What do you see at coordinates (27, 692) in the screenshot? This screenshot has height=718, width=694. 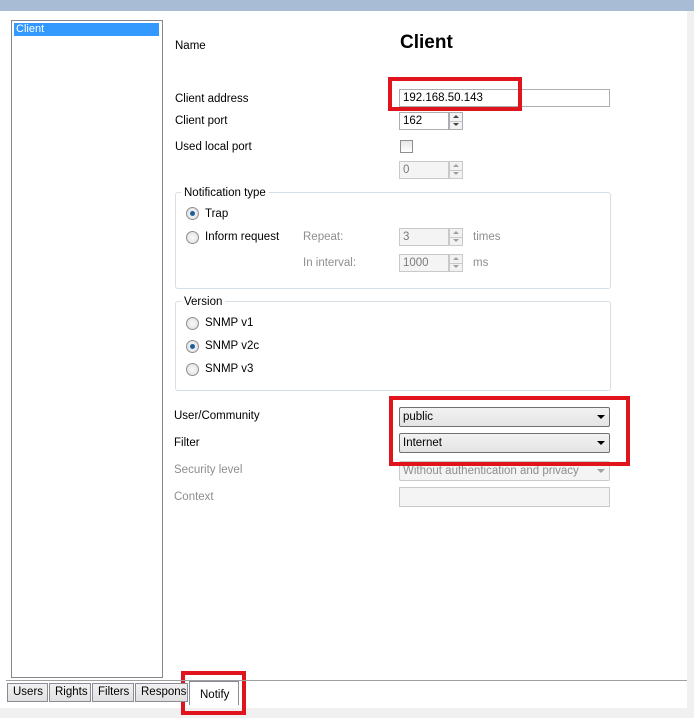 I see `tab-users: Users` at bounding box center [27, 692].